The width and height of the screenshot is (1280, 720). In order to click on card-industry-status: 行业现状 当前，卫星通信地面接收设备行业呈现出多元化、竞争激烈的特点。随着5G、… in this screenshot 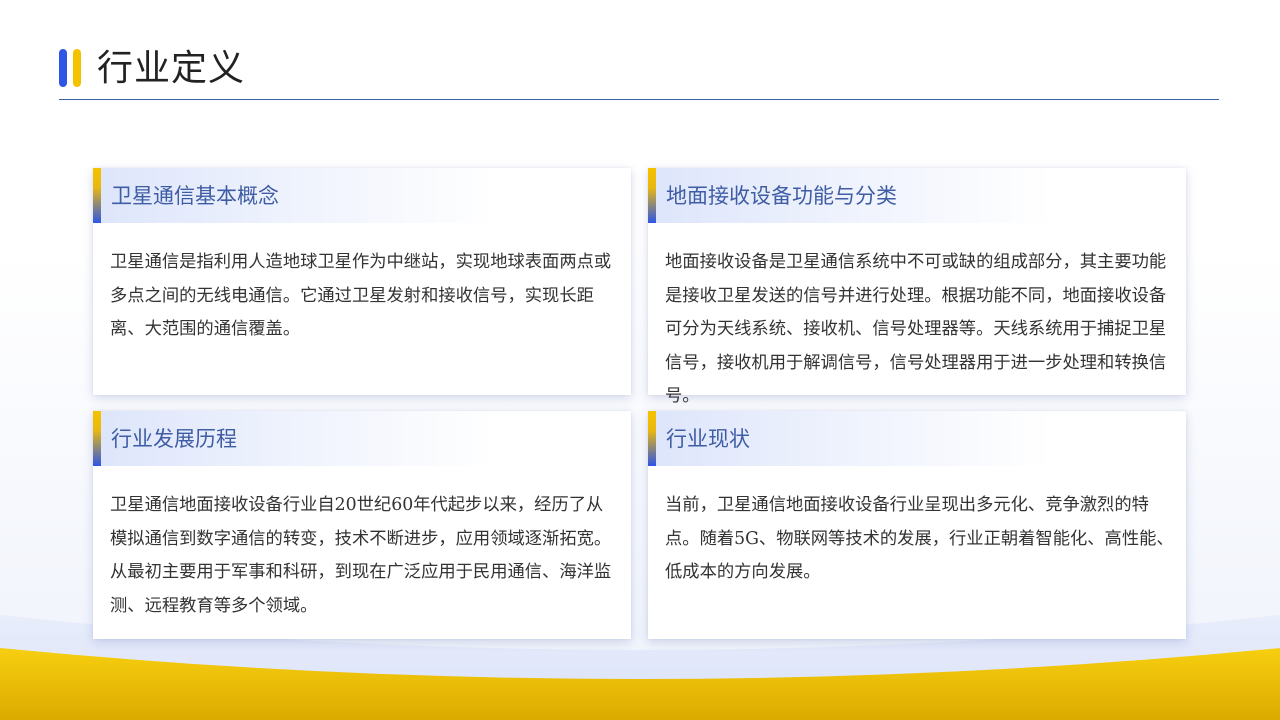, I will do `click(917, 525)`.